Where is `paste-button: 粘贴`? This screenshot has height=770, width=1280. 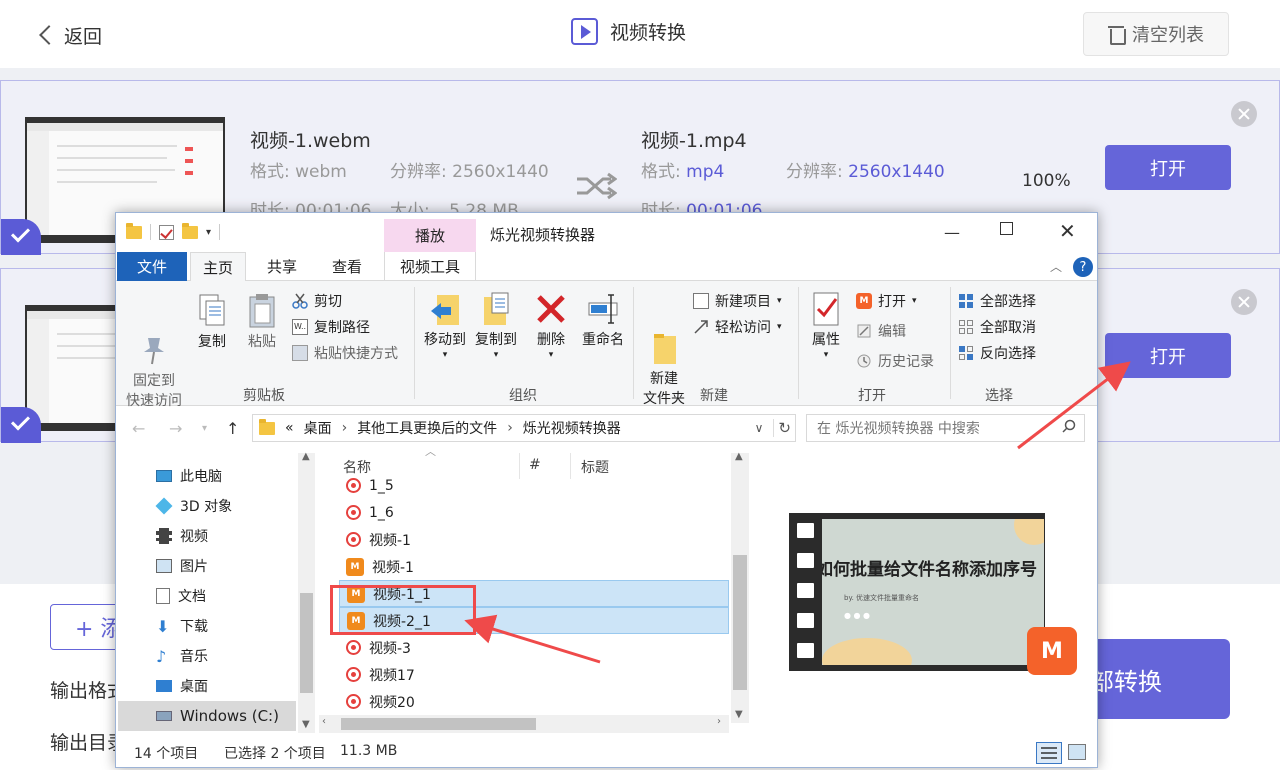
paste-button: 粘贴 is located at coordinates (262, 323).